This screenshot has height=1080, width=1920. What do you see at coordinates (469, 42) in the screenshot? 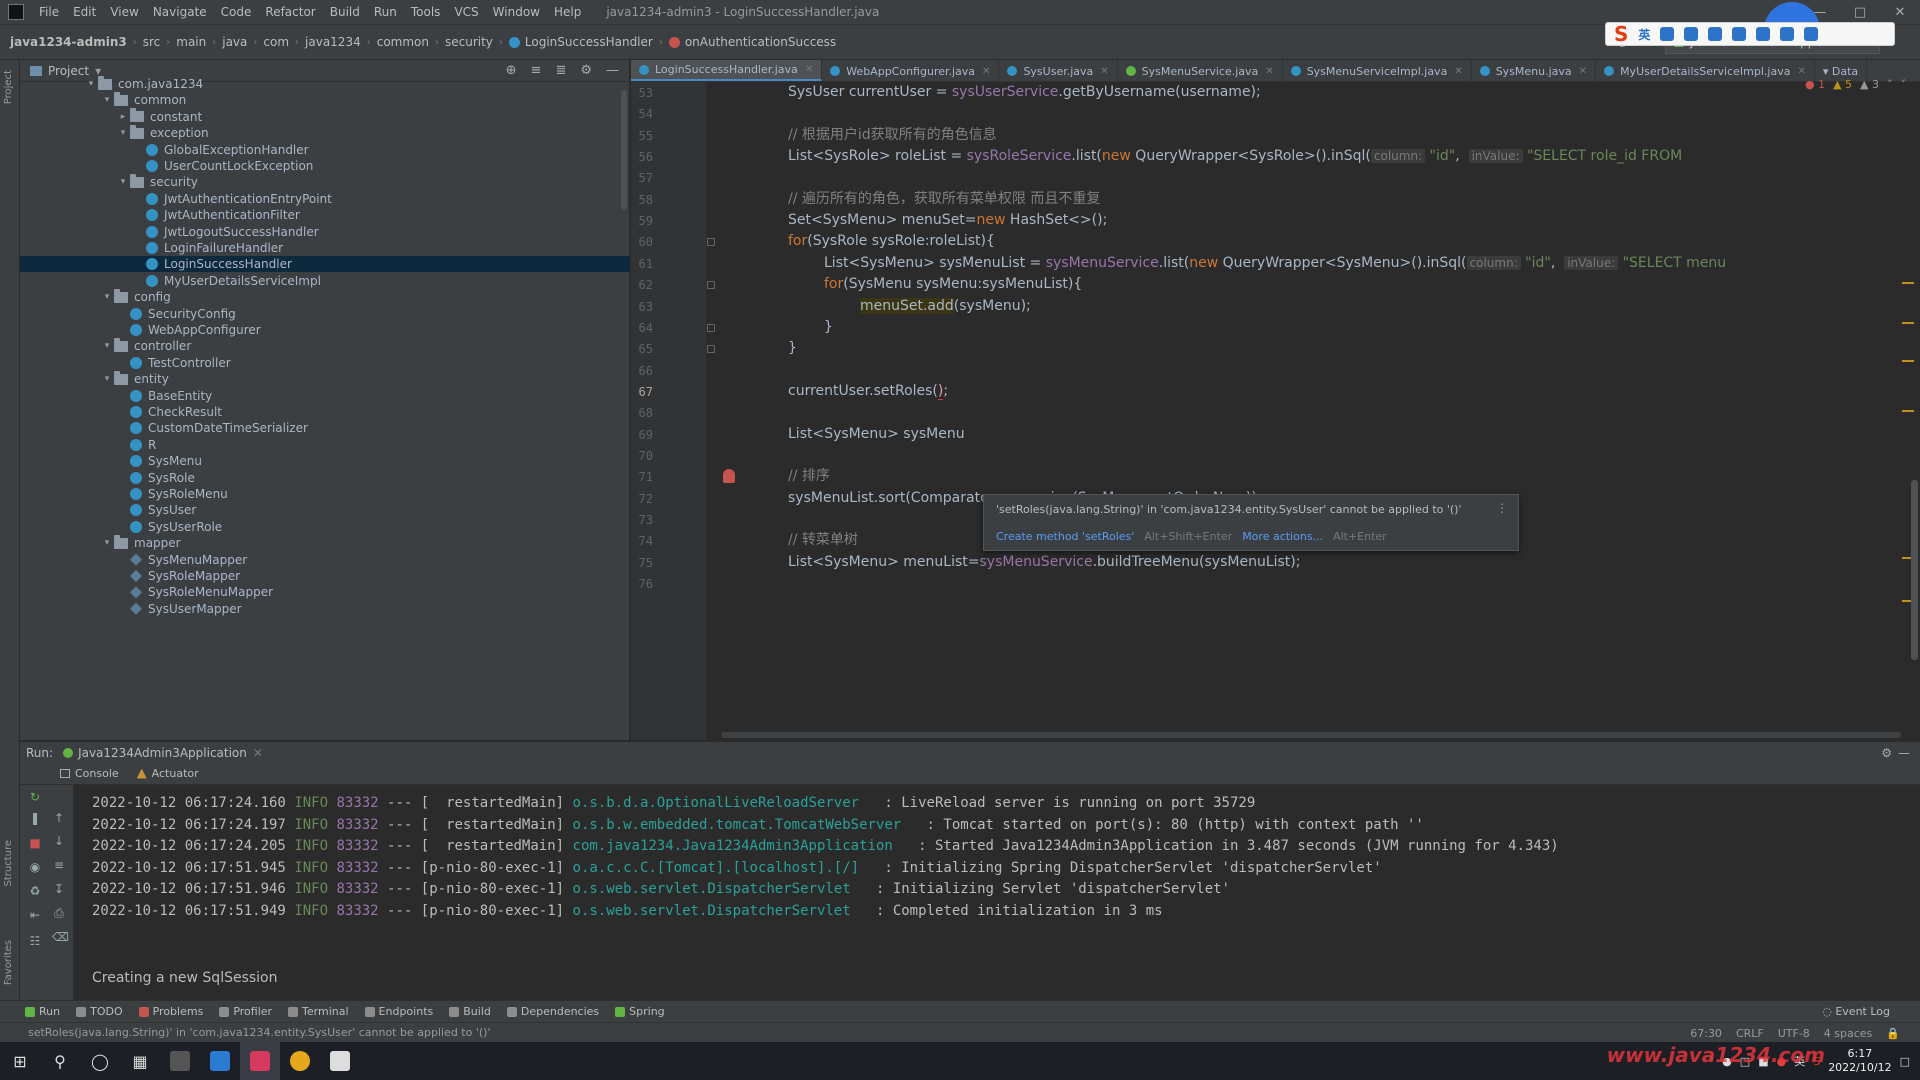
I see `breadcrumb-item: security` at bounding box center [469, 42].